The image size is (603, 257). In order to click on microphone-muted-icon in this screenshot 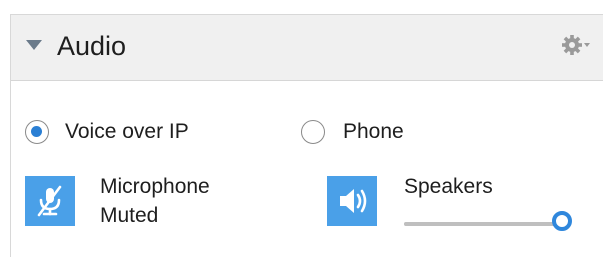, I will do `click(49, 201)`.